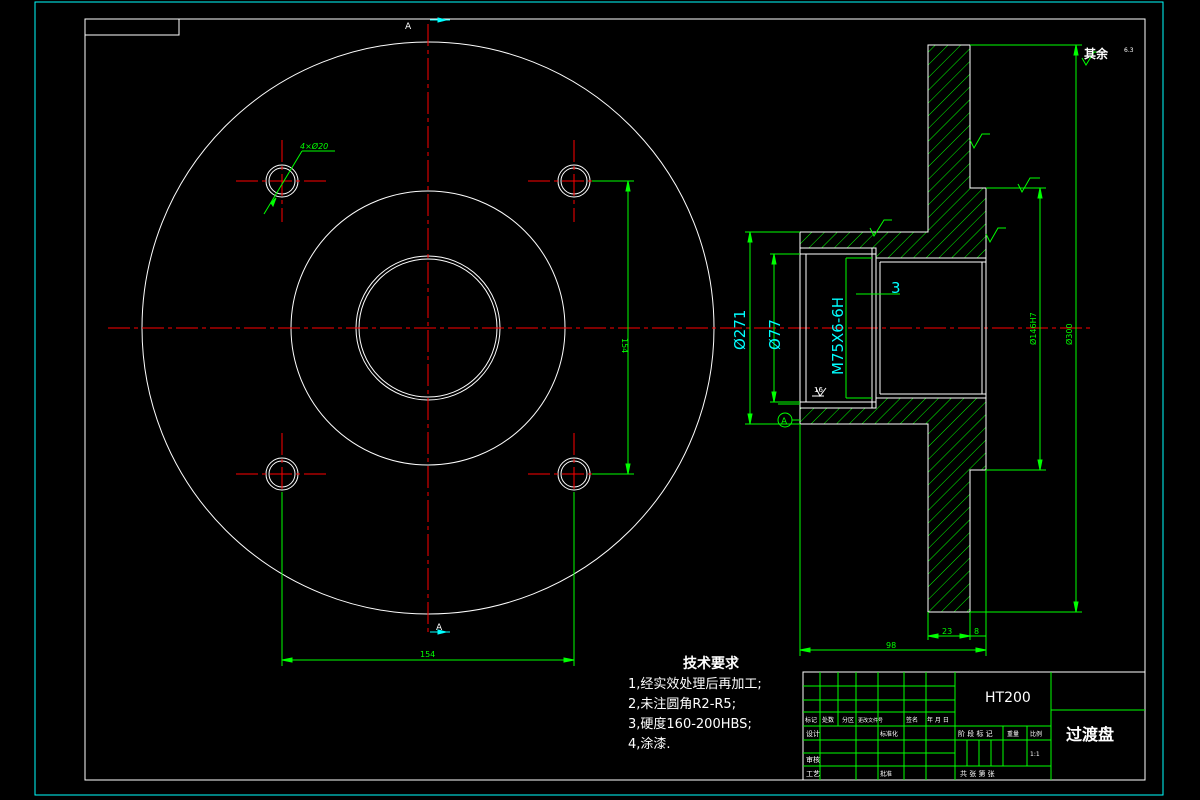 The width and height of the screenshot is (1200, 800). What do you see at coordinates (838, 336) in the screenshot?
I see `thread-label: M75X6-6H` at bounding box center [838, 336].